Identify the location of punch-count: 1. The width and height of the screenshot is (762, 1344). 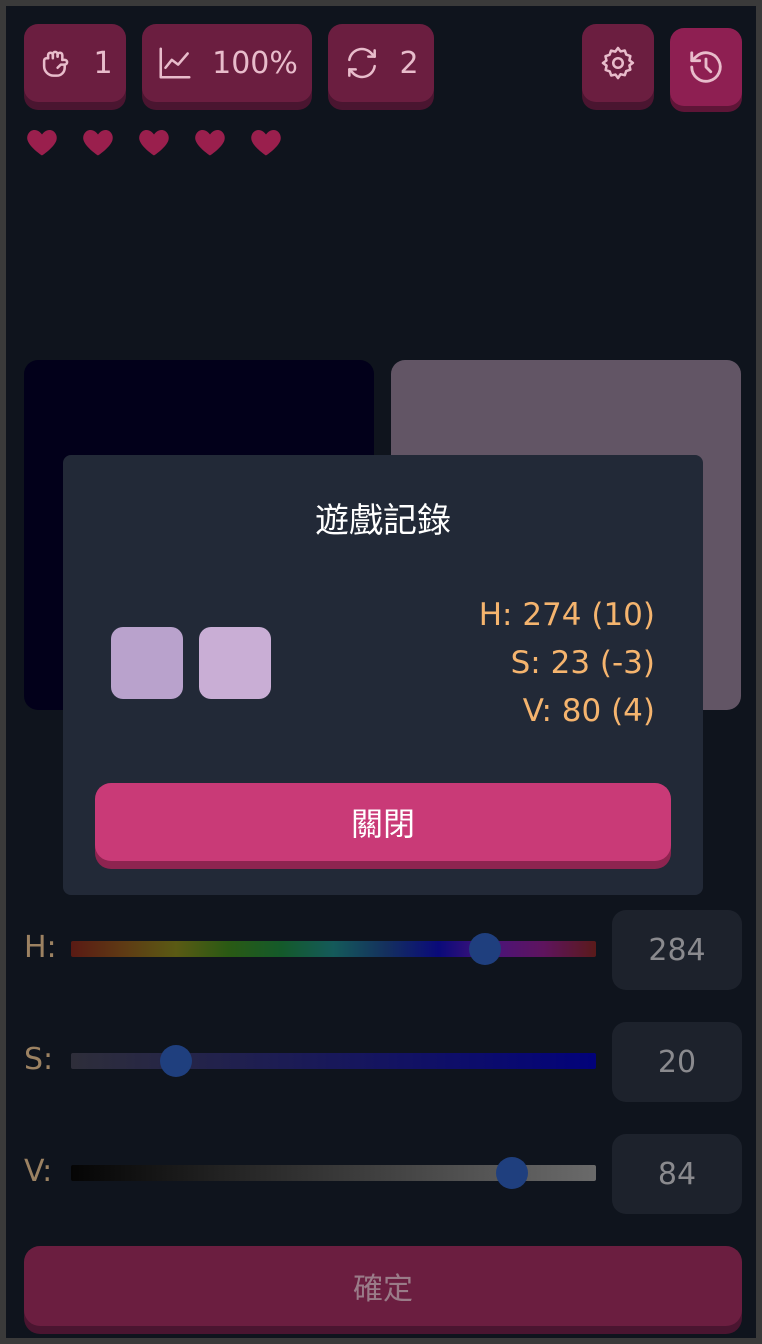
(103, 63).